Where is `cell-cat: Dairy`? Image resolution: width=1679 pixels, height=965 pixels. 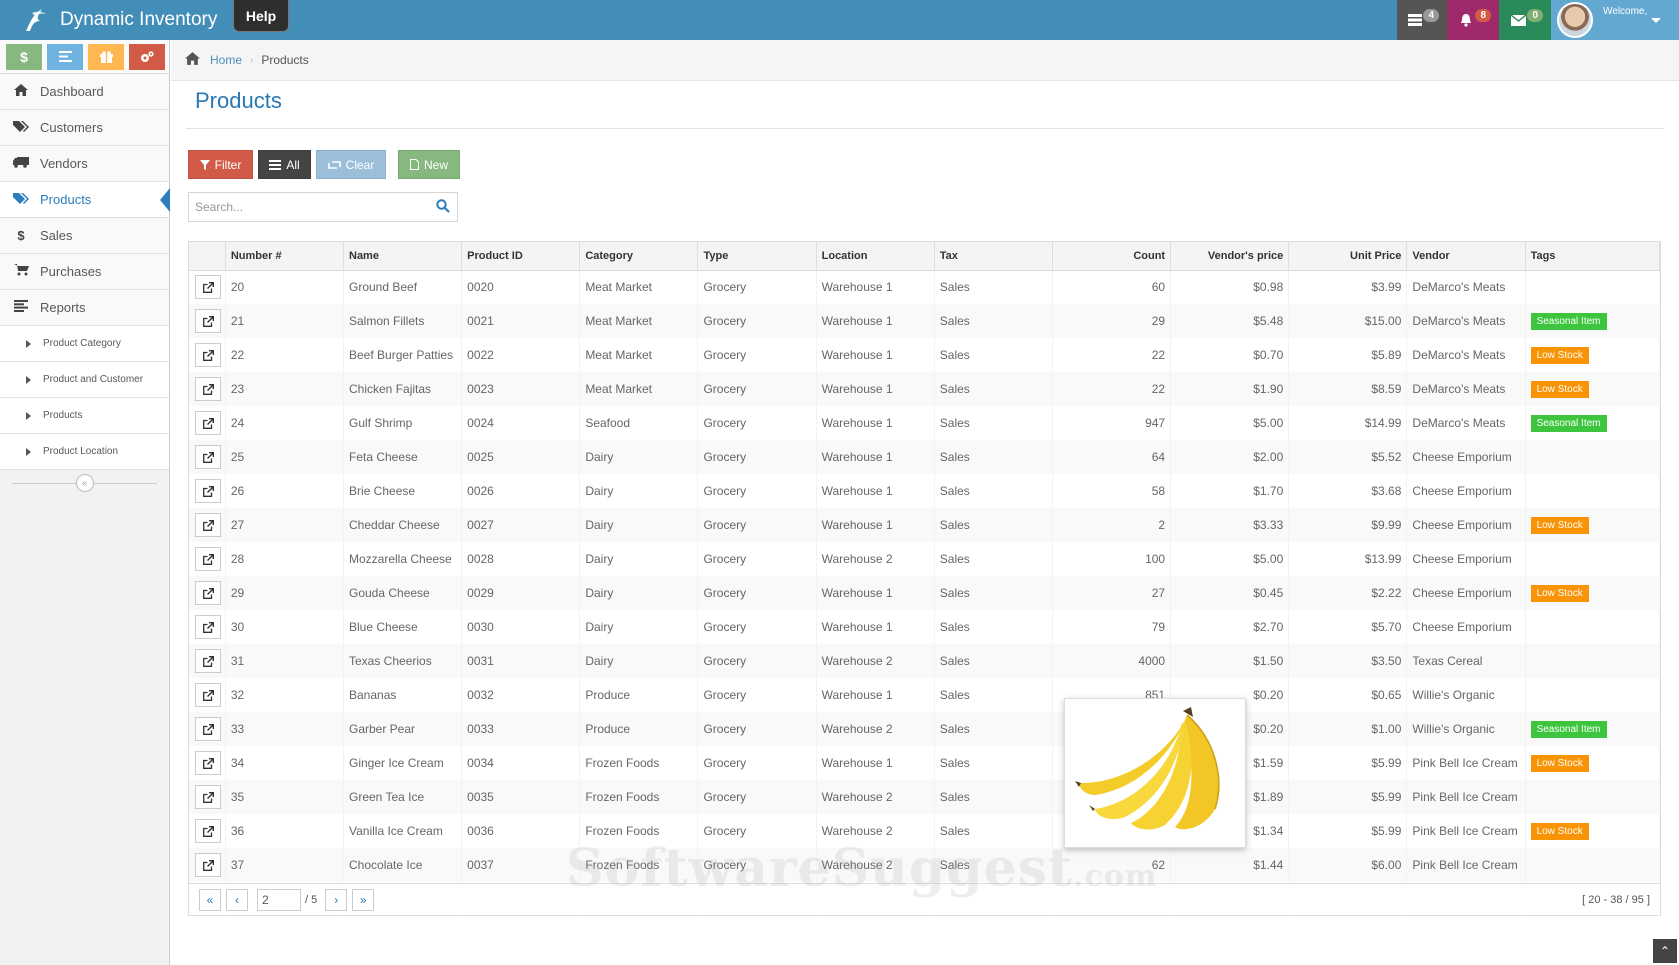
cell-cat: Dairy is located at coordinates (639, 457).